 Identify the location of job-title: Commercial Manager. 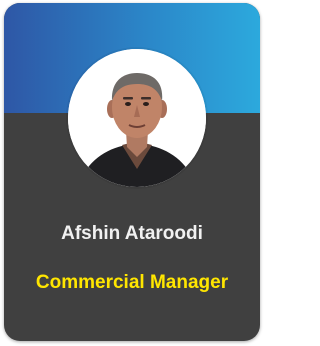
(132, 282).